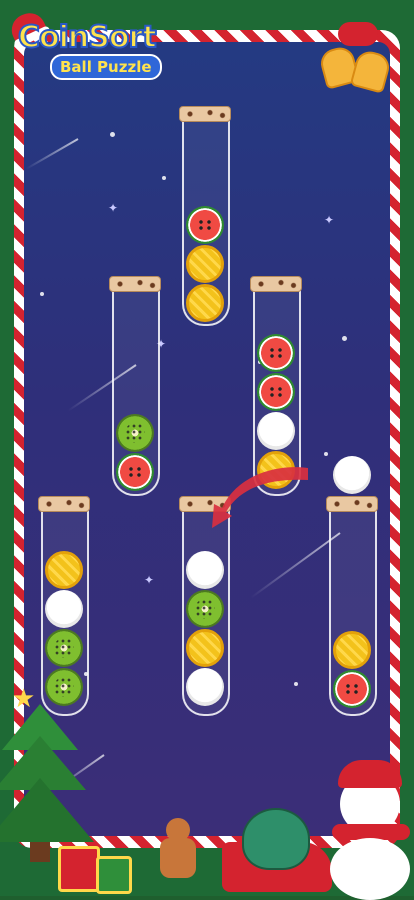  What do you see at coordinates (260, 497) in the screenshot?
I see `move-hint-arrow` at bounding box center [260, 497].